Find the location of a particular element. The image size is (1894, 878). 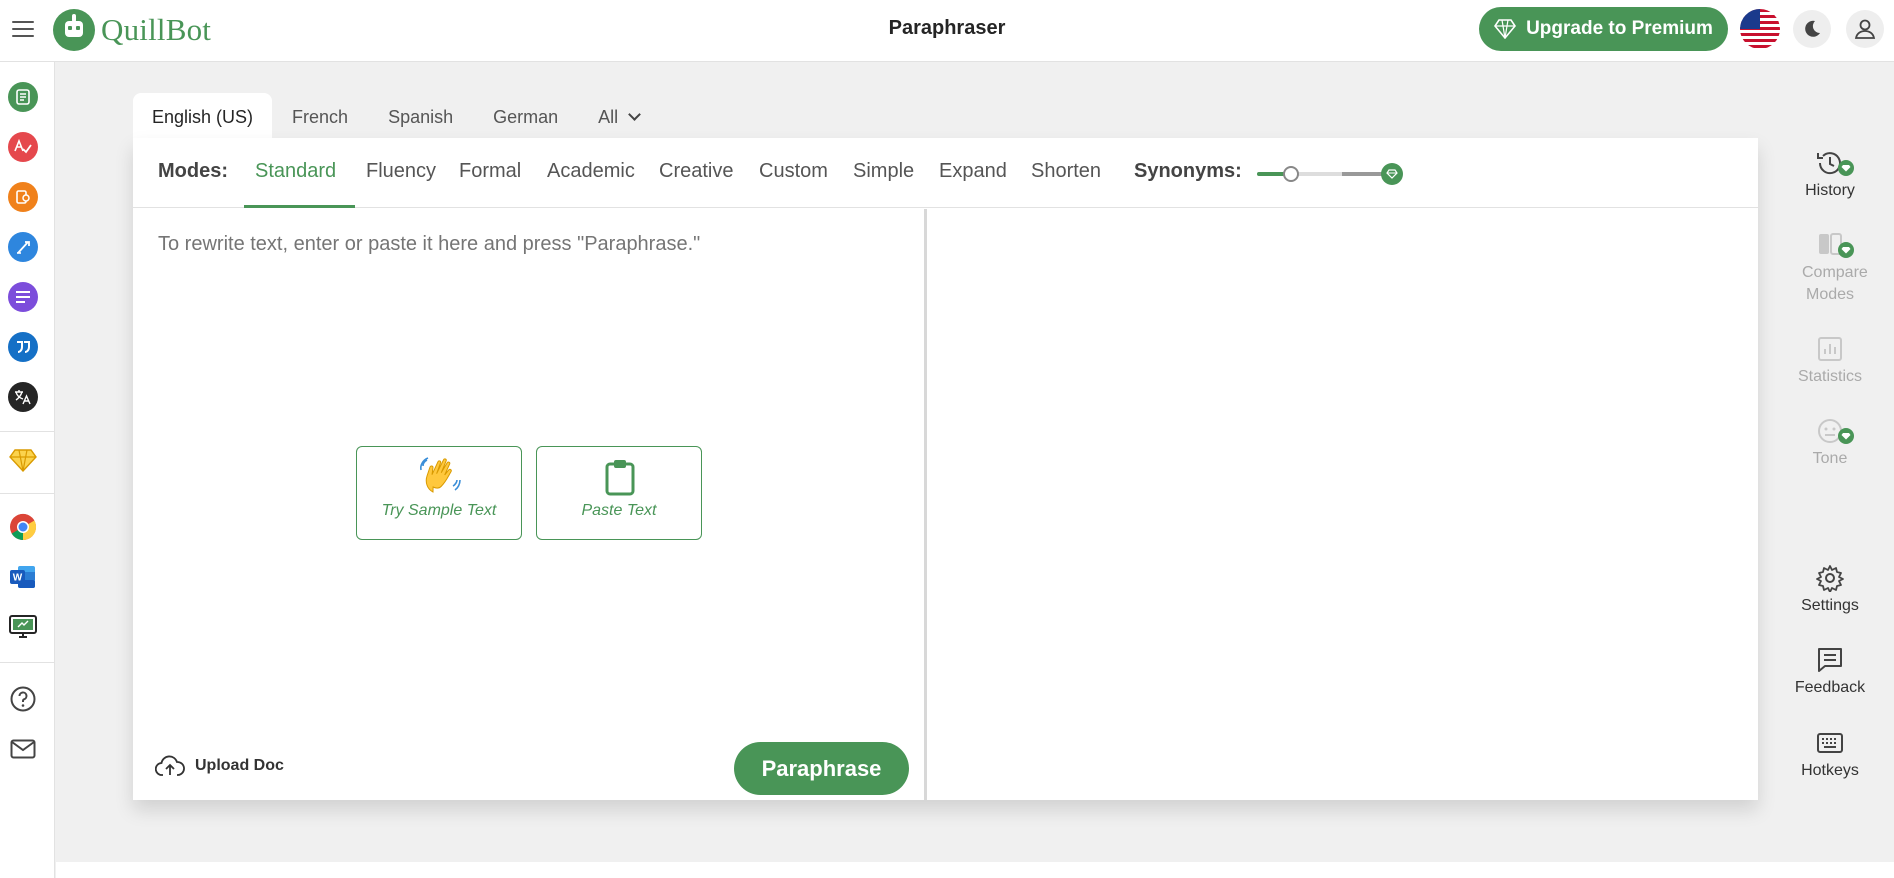

citation-generator-icon is located at coordinates (23, 347).